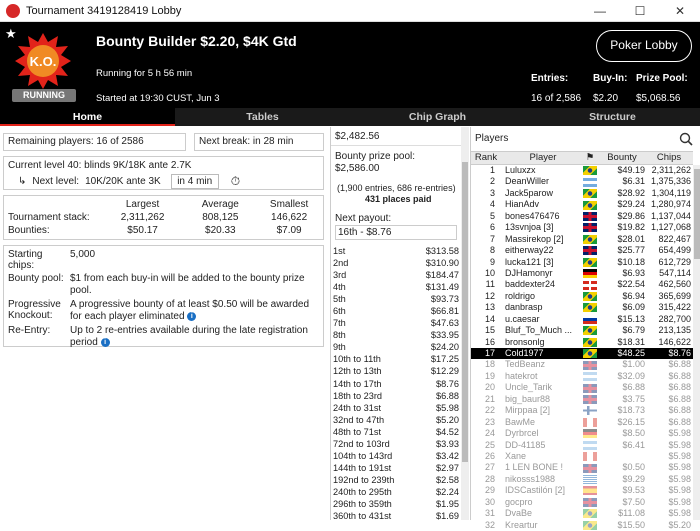 The image size is (700, 531). I want to click on player-chips: 547,114, so click(675, 272).